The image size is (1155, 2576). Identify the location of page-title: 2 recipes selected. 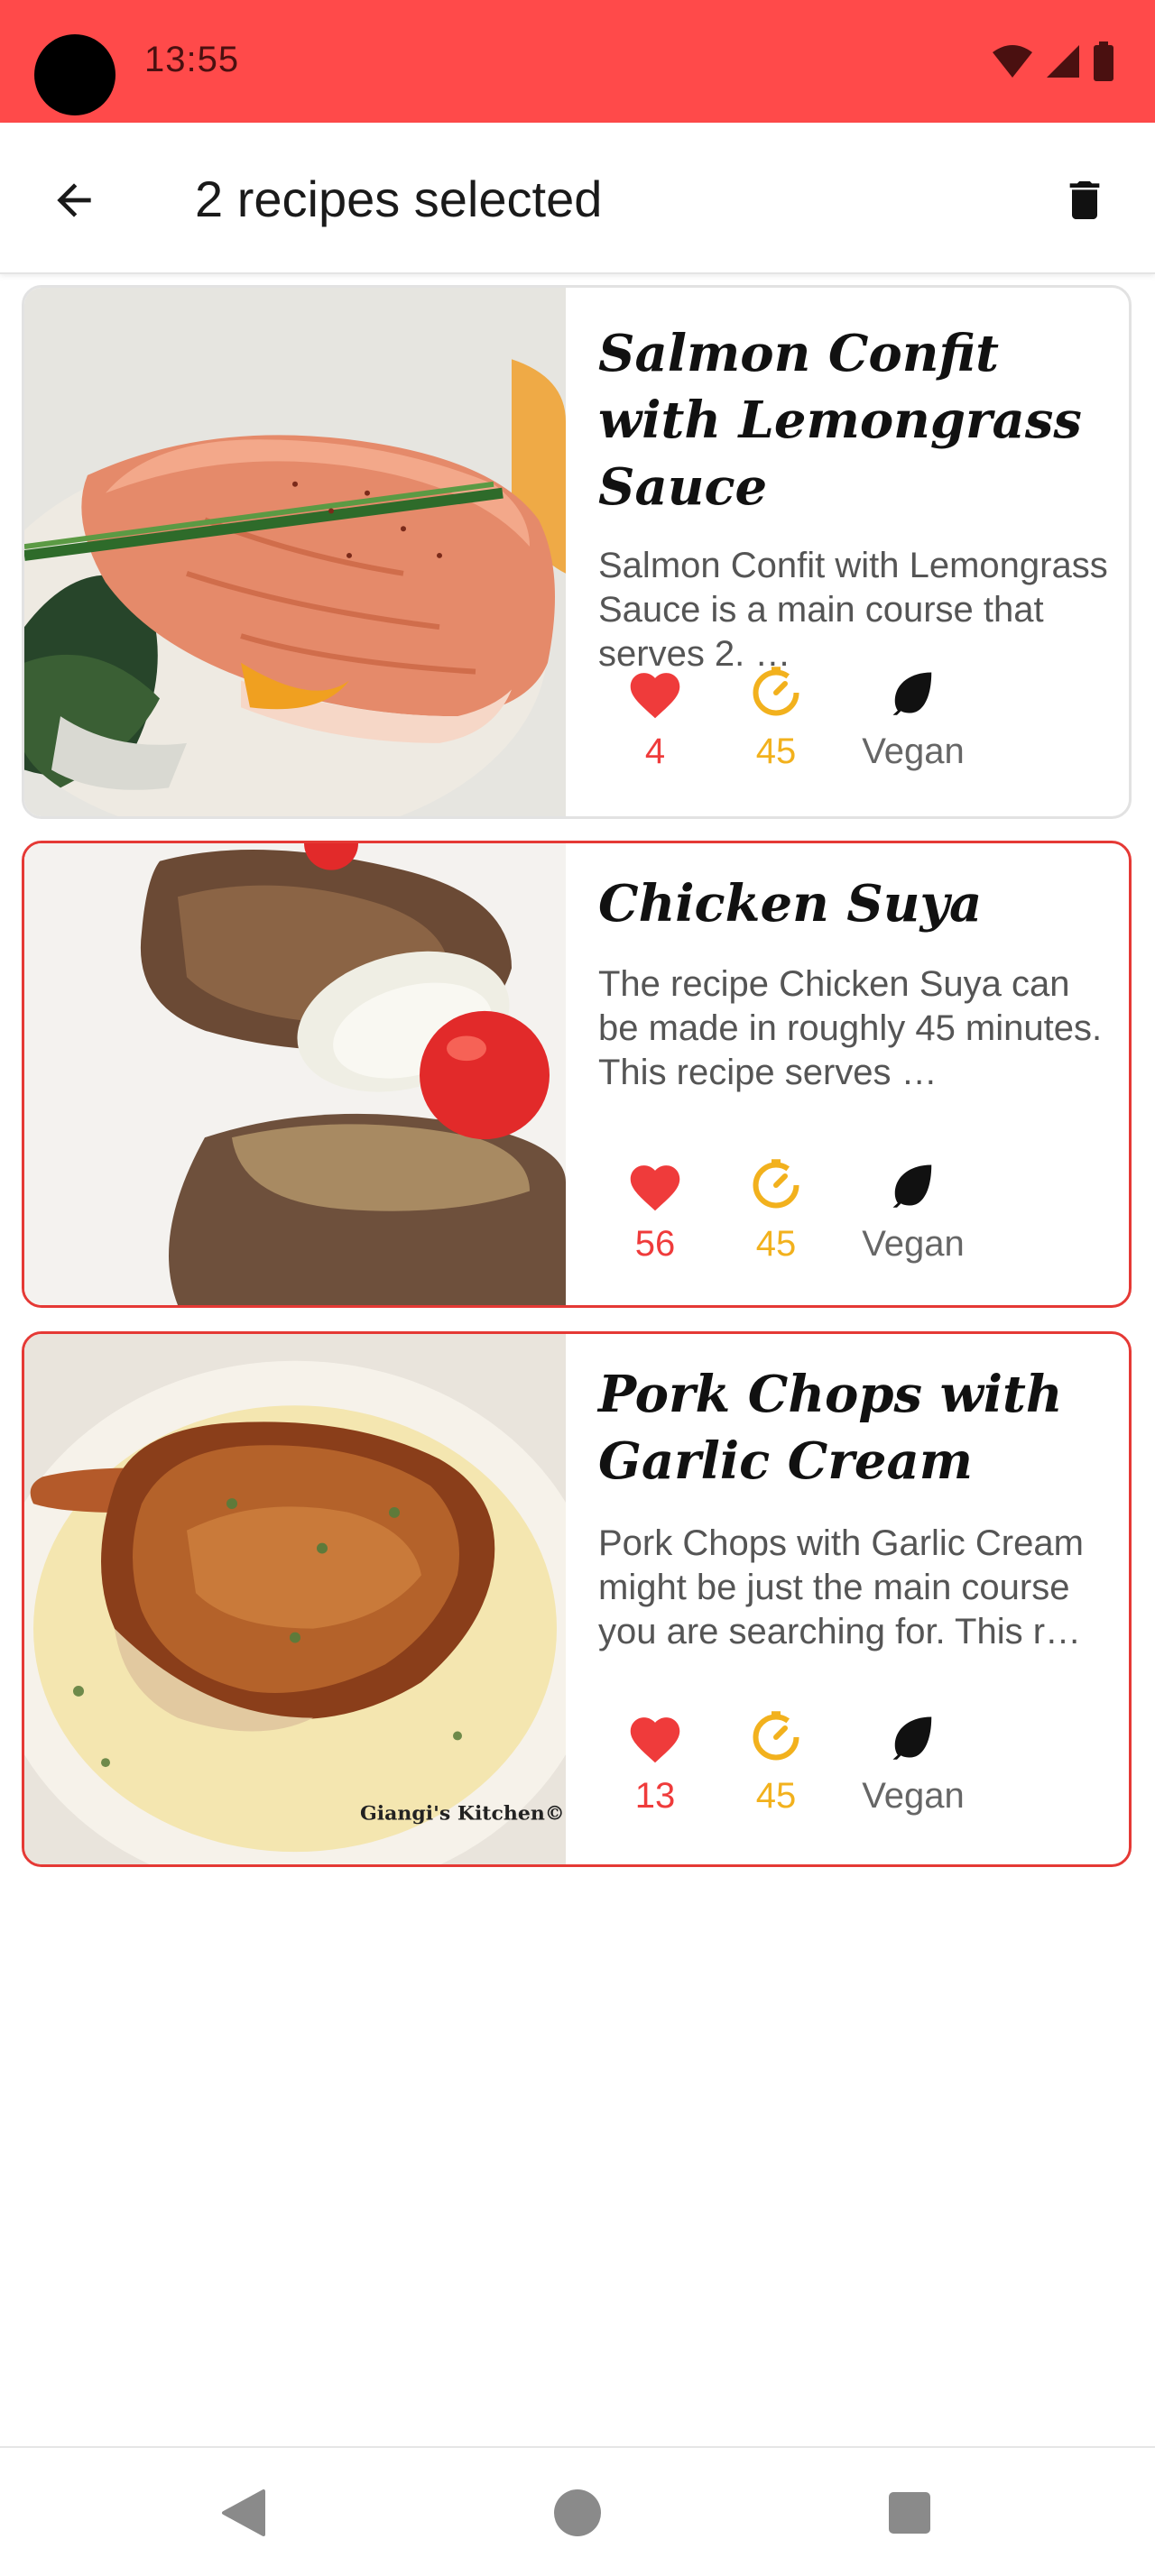
(399, 198).